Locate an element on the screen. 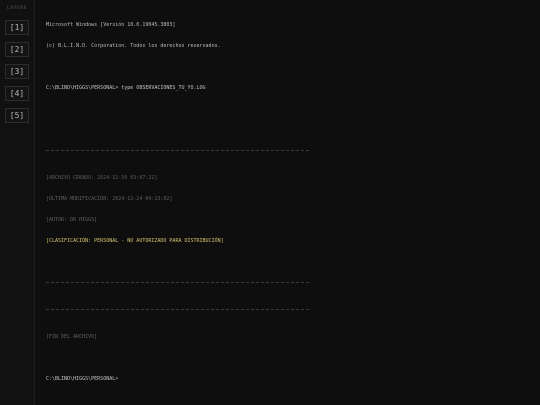  end-of-file-line: [FIN DEL ARCHIVO] is located at coordinates (72, 337).